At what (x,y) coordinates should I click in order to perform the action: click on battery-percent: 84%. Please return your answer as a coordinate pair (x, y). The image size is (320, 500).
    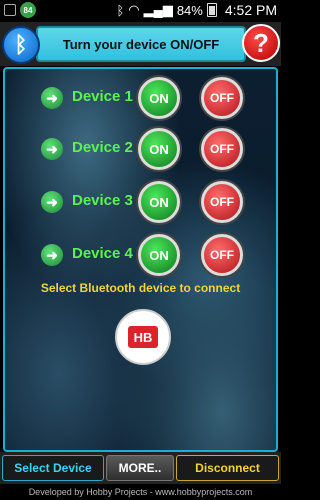
    Looking at the image, I should click on (189, 10).